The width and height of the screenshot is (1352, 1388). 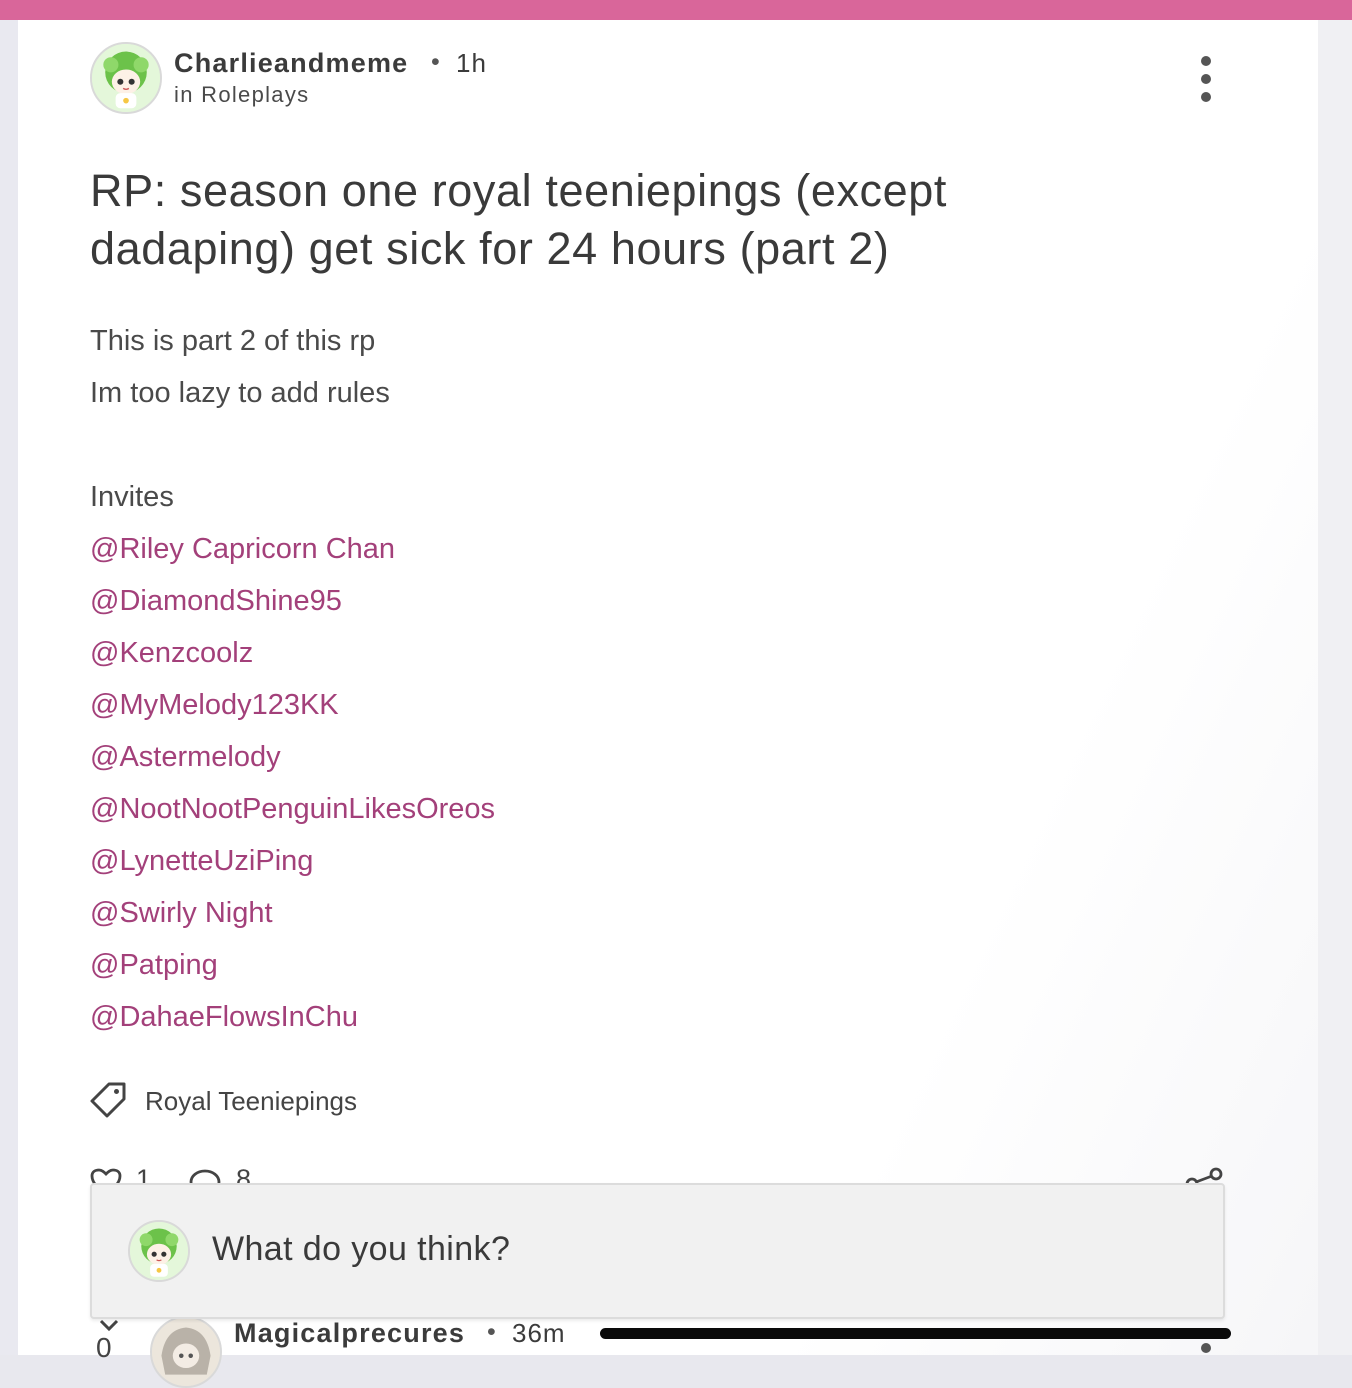 I want to click on chevron-down-icon, so click(x=109, y=1325).